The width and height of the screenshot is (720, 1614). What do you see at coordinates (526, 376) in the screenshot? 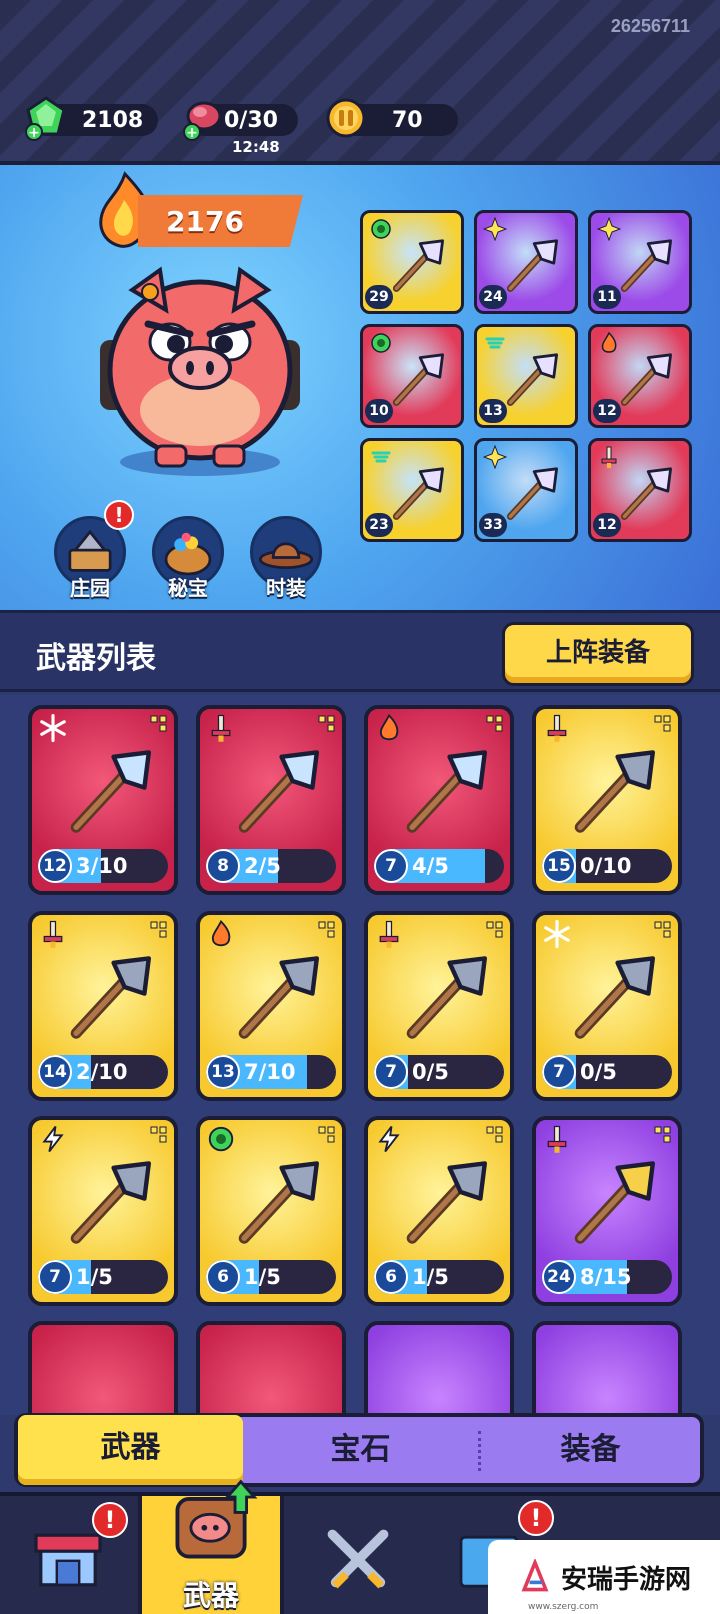
I see `gear-slot: 13` at bounding box center [526, 376].